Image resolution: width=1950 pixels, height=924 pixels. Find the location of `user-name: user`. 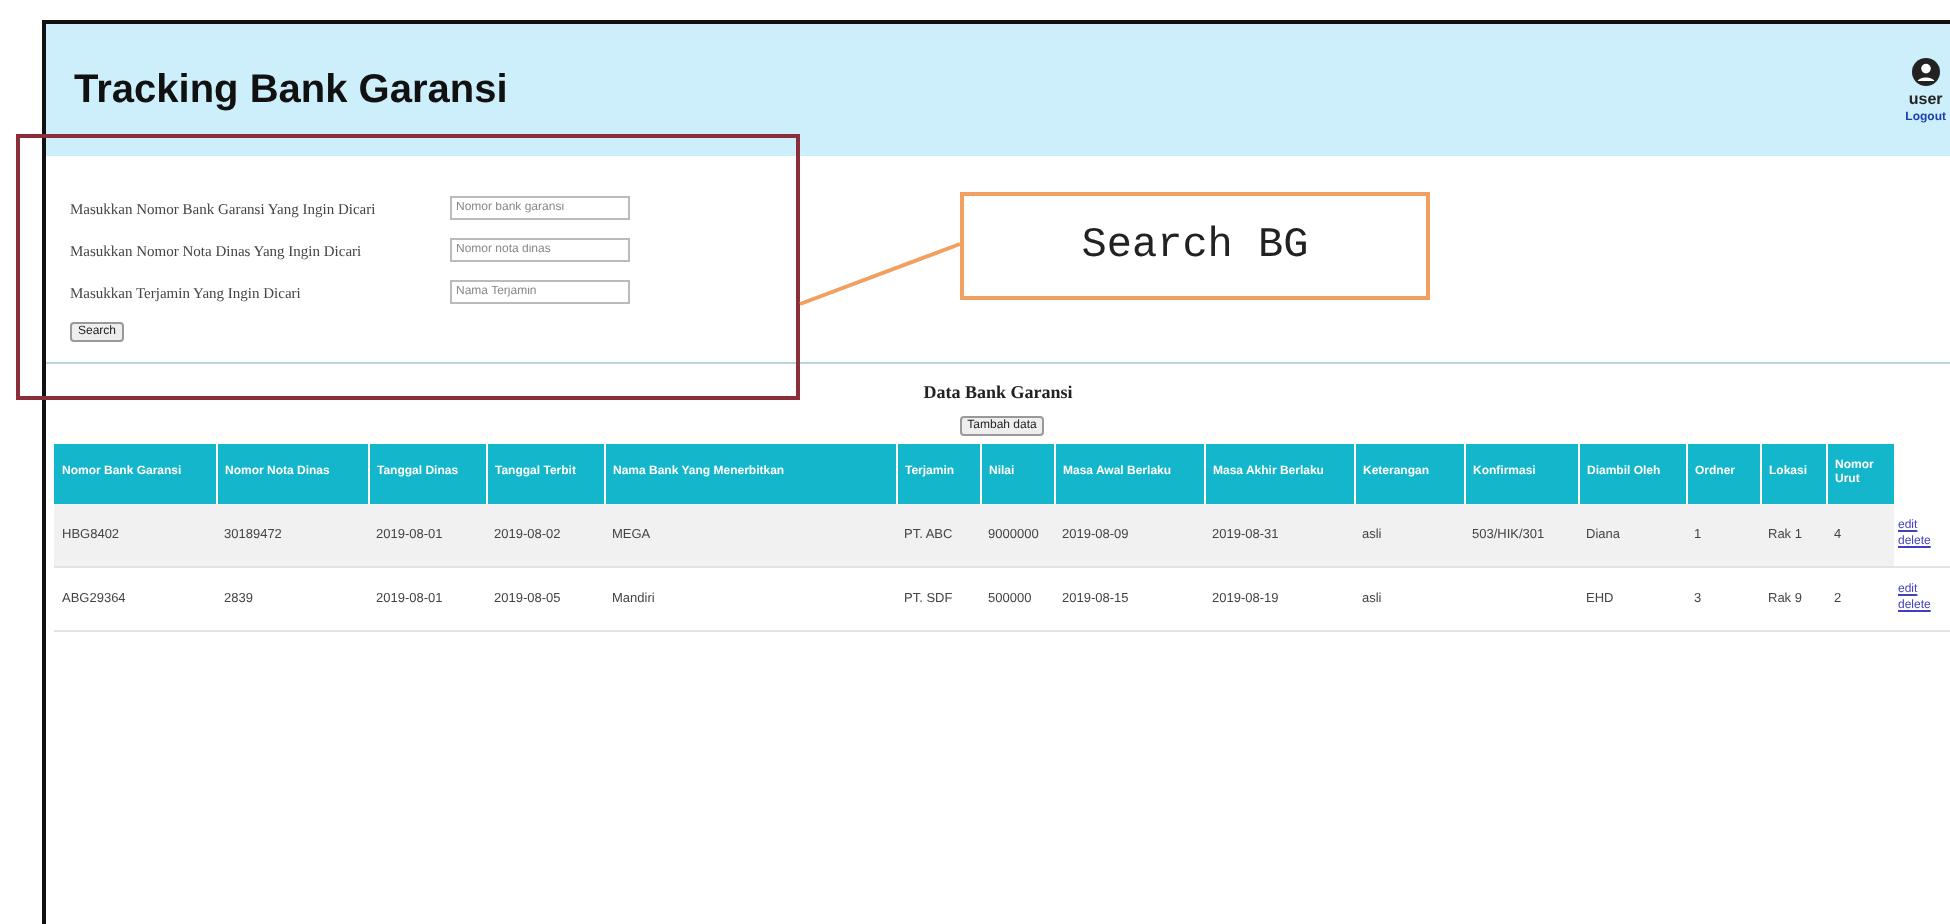

user-name: user is located at coordinates (1925, 98).